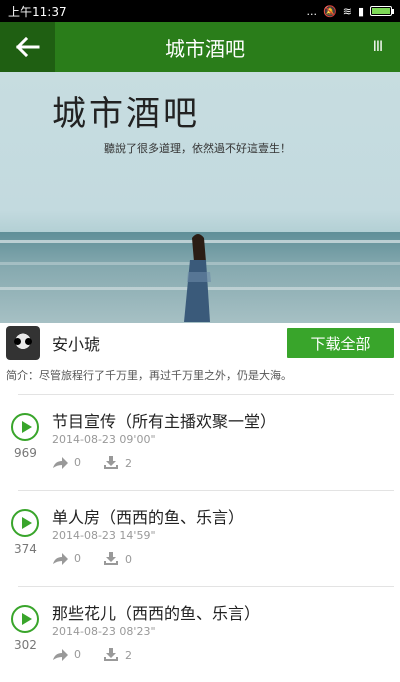  I want to click on girl-figure, so click(197, 278).